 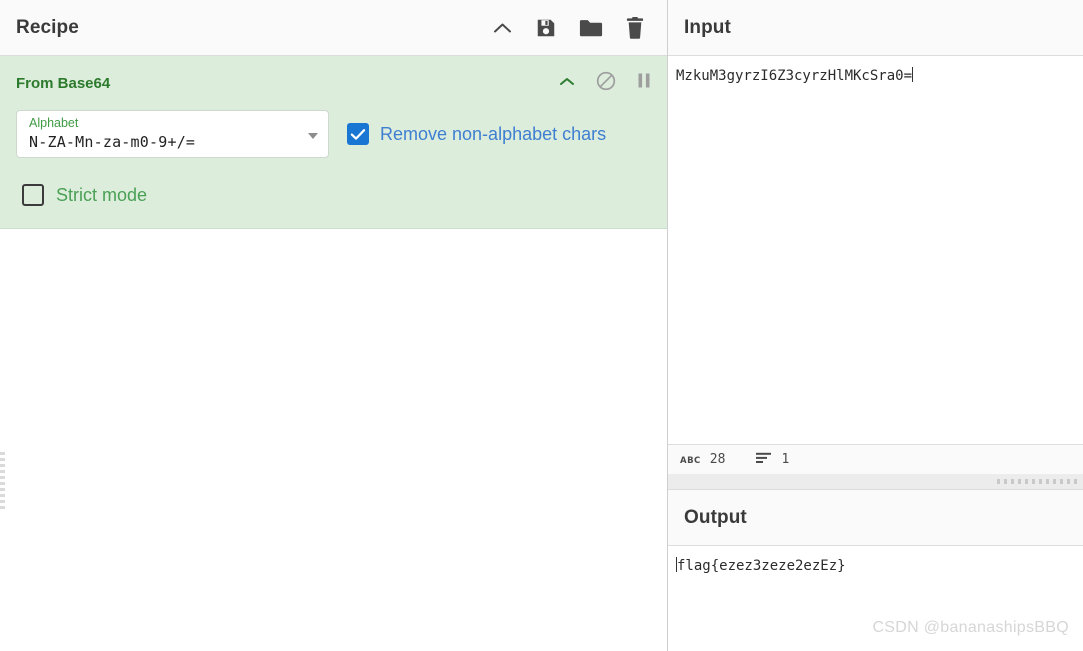 What do you see at coordinates (785, 459) in the screenshot?
I see `input-lines-value: 1` at bounding box center [785, 459].